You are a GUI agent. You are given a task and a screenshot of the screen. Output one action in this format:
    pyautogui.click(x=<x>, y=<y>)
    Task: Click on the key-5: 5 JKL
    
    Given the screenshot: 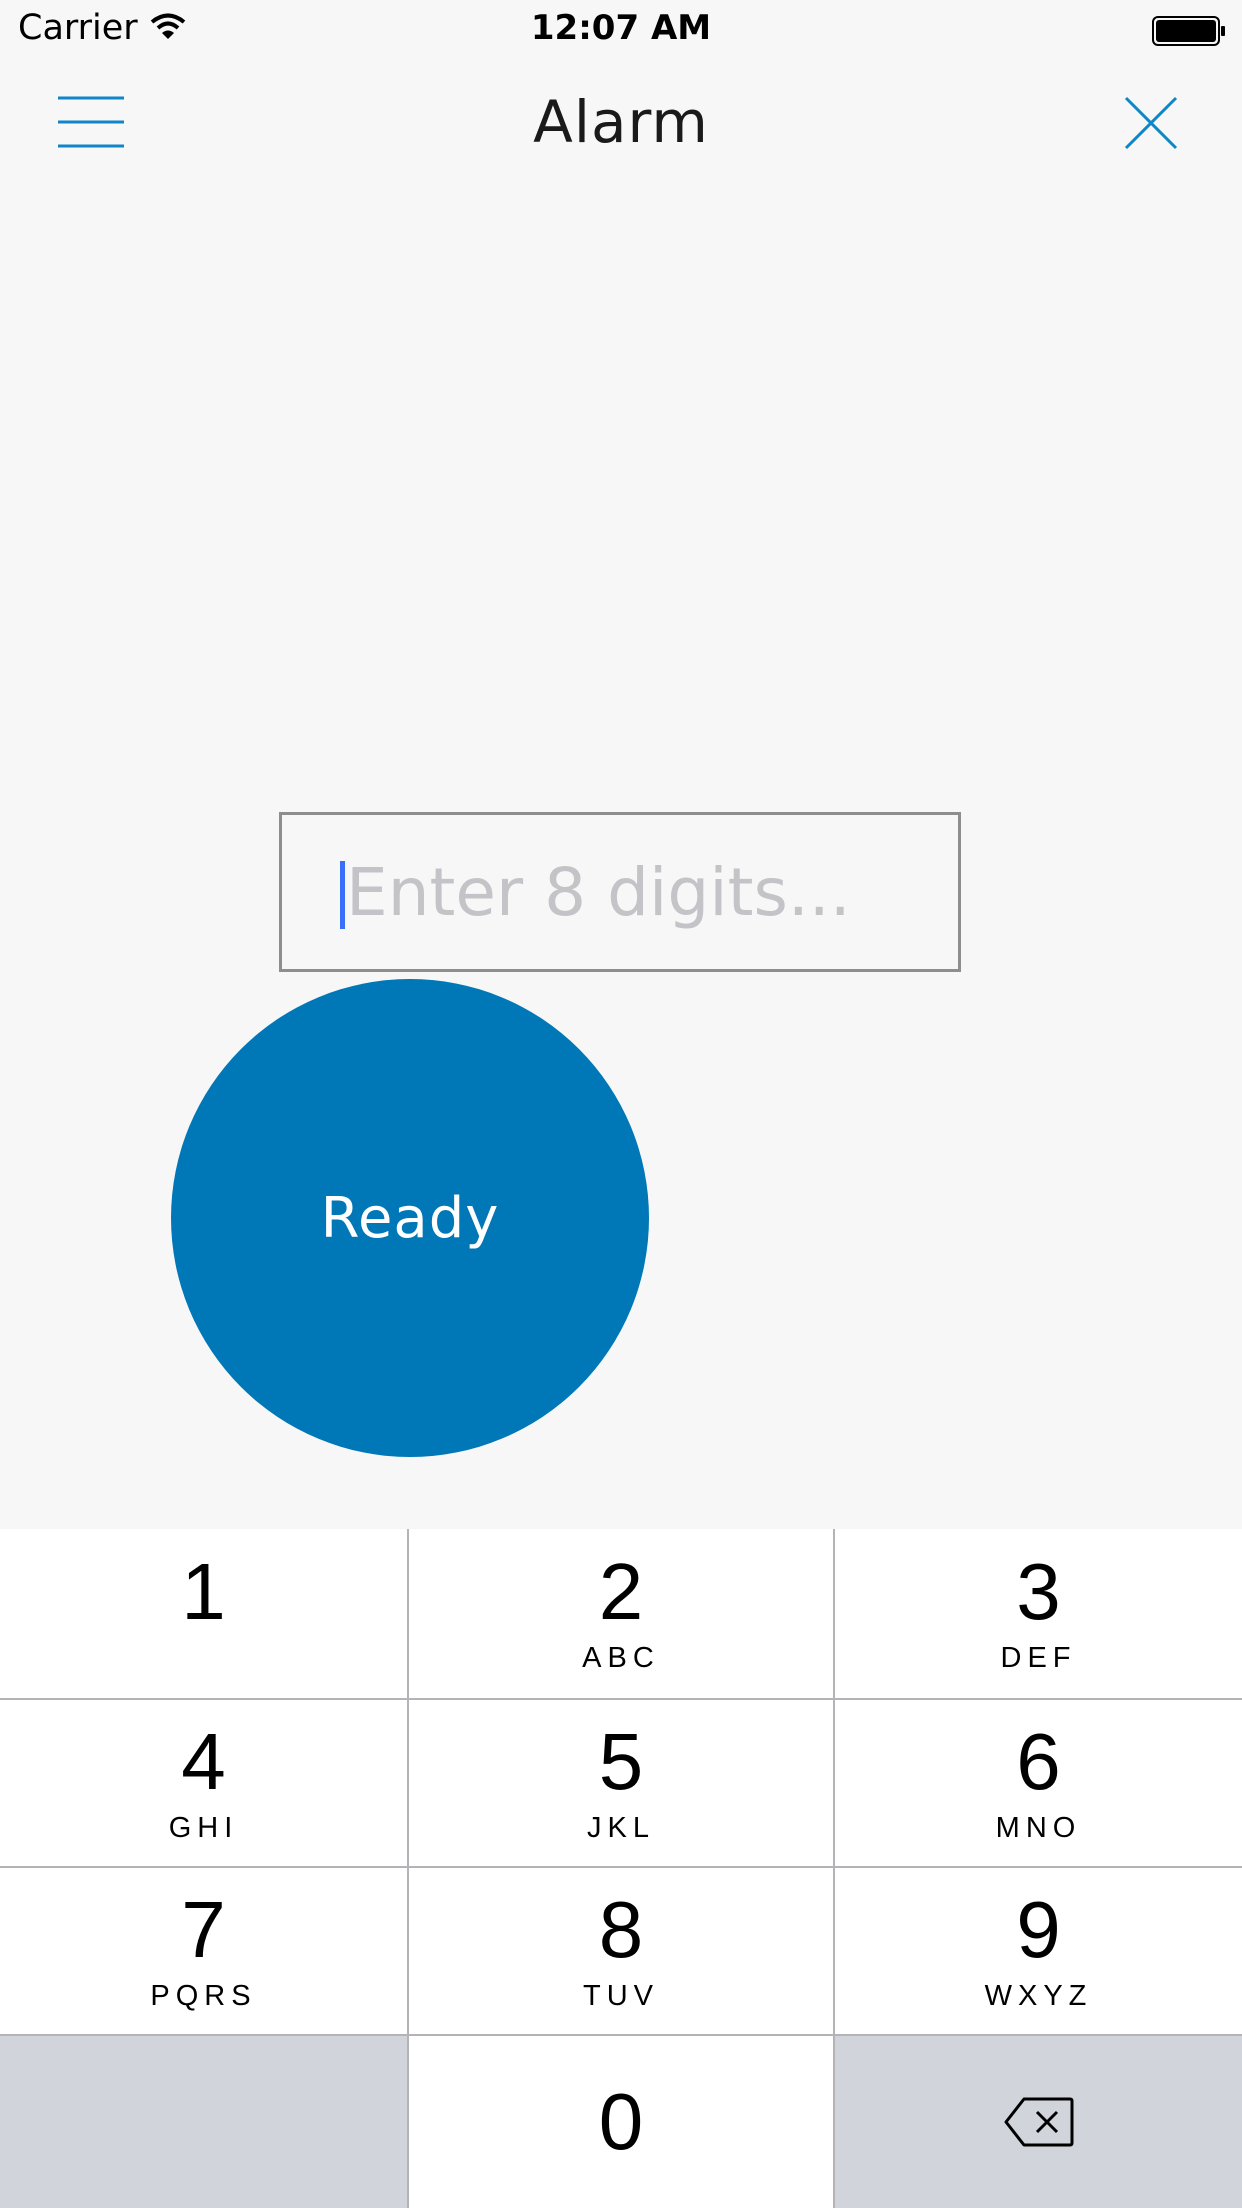 What is the action you would take?
    pyautogui.click(x=621, y=1783)
    